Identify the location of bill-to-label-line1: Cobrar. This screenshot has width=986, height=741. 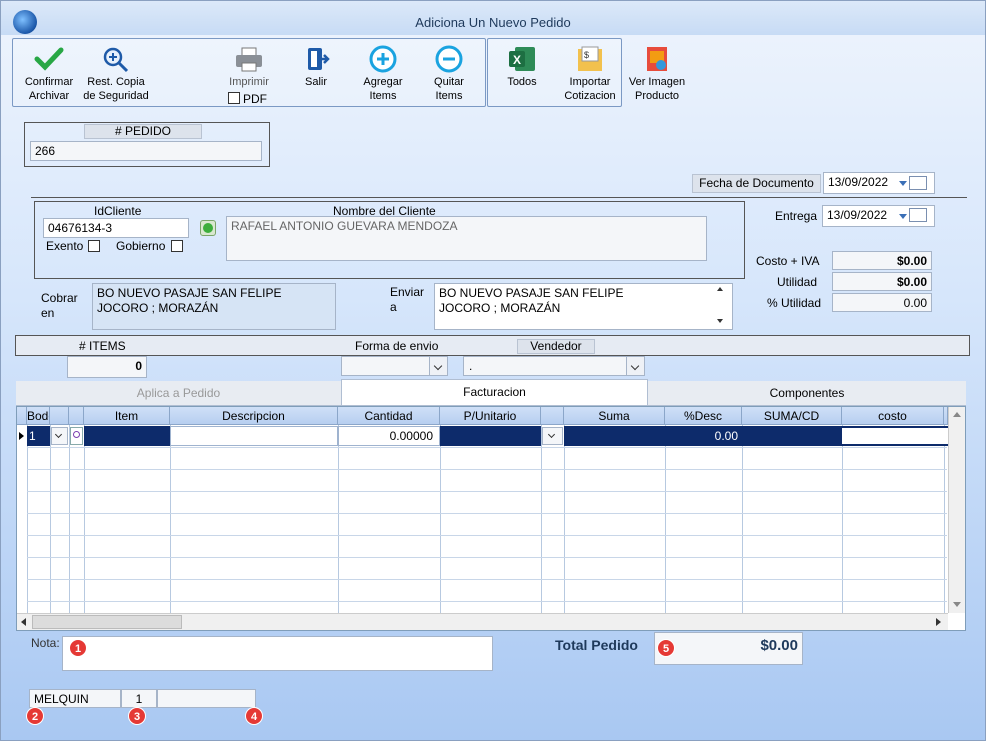
(59, 298).